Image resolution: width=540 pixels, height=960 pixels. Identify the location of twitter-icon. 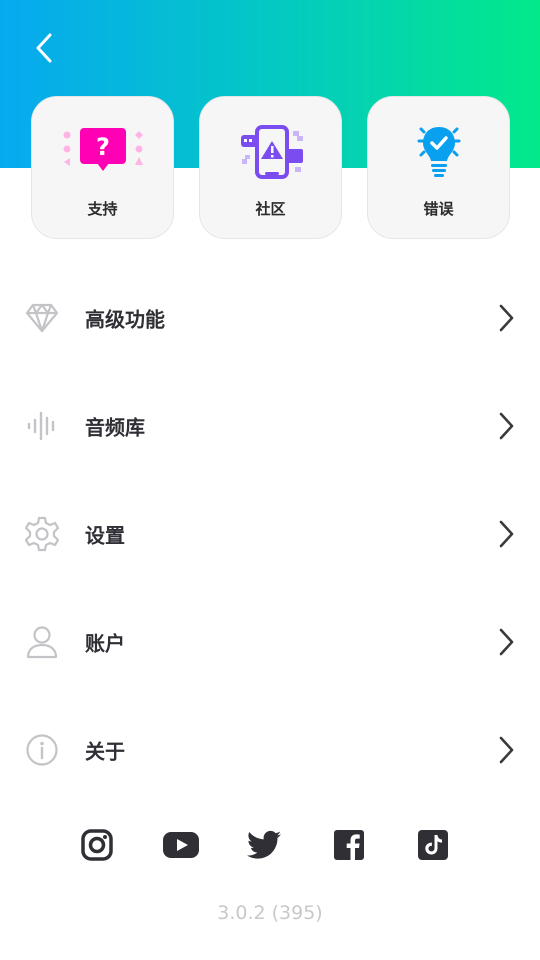
(264, 844).